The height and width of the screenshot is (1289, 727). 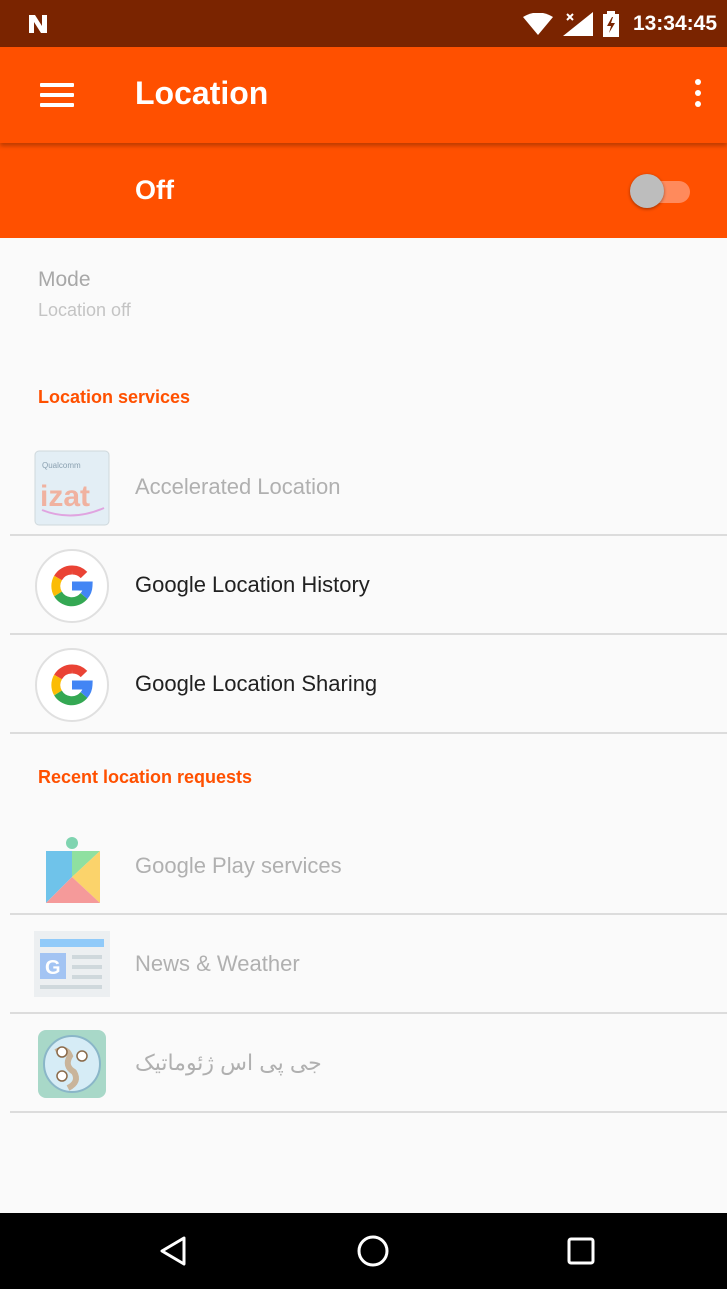 What do you see at coordinates (698, 97) in the screenshot?
I see `more-options-icon` at bounding box center [698, 97].